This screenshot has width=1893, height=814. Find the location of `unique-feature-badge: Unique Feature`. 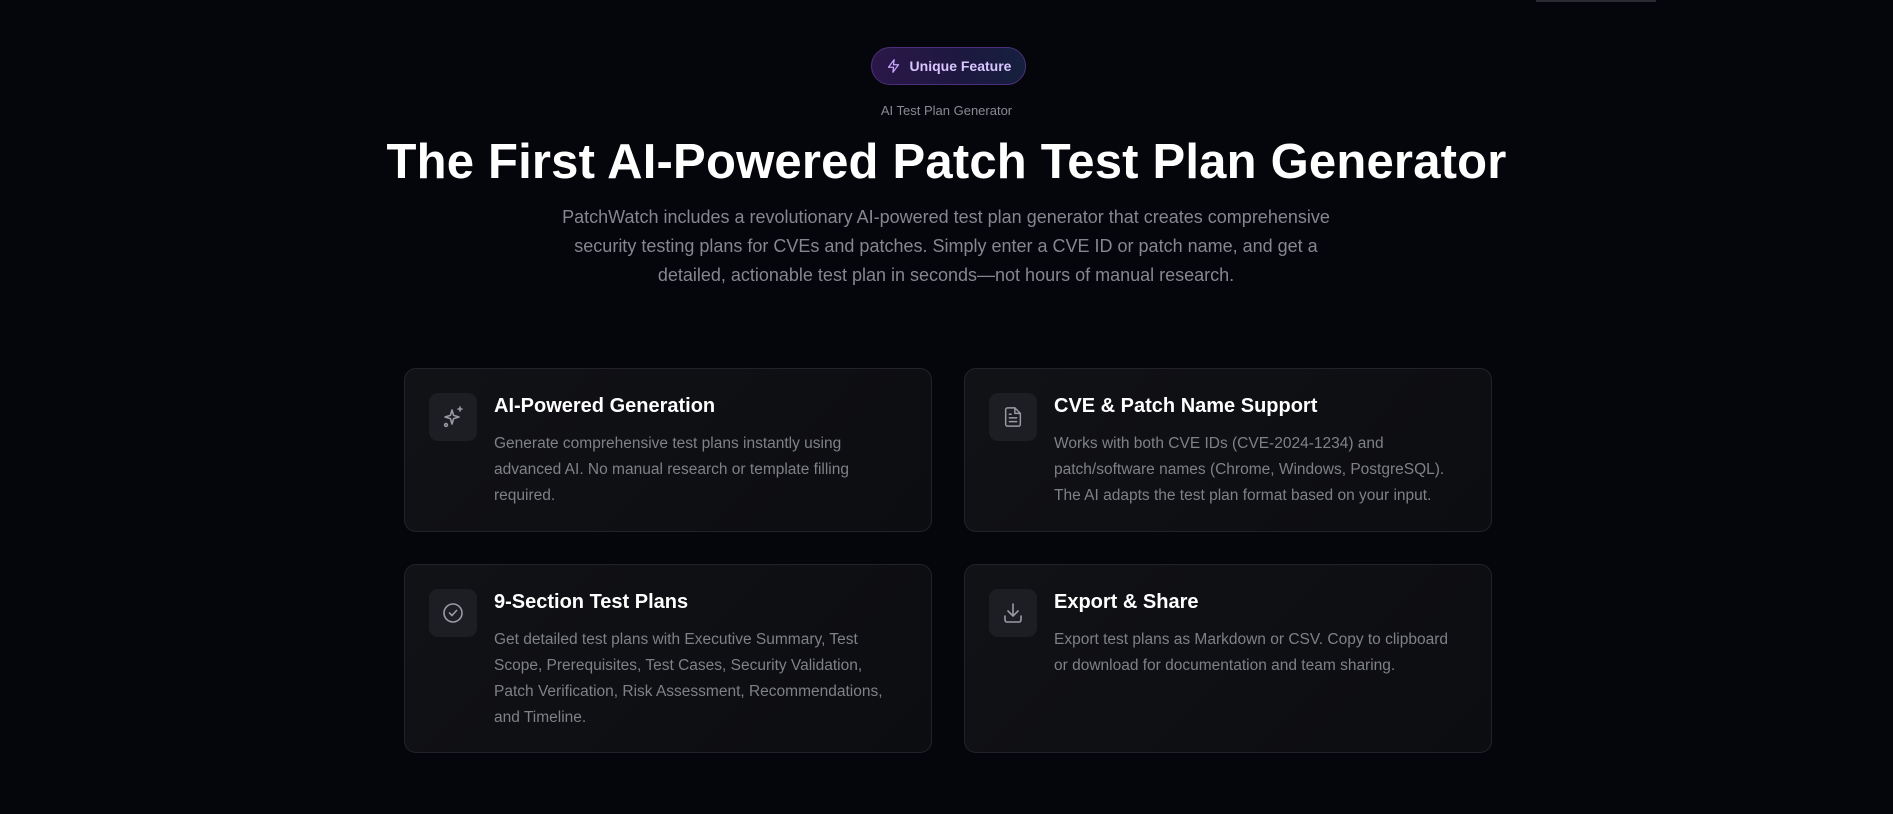

unique-feature-badge: Unique Feature is located at coordinates (948, 66).